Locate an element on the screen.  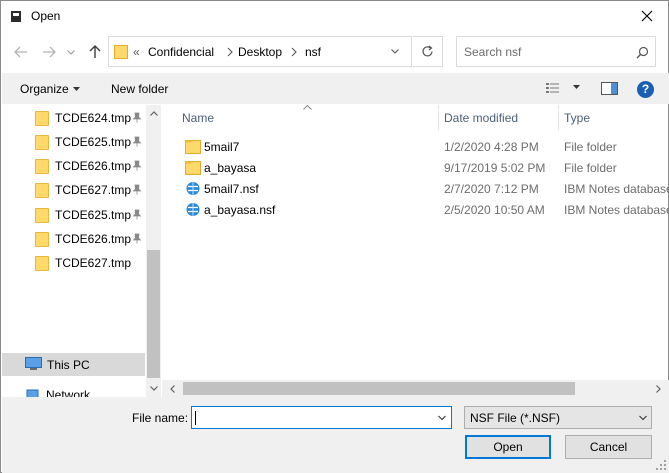
file-name: a_bayasa is located at coordinates (230, 168).